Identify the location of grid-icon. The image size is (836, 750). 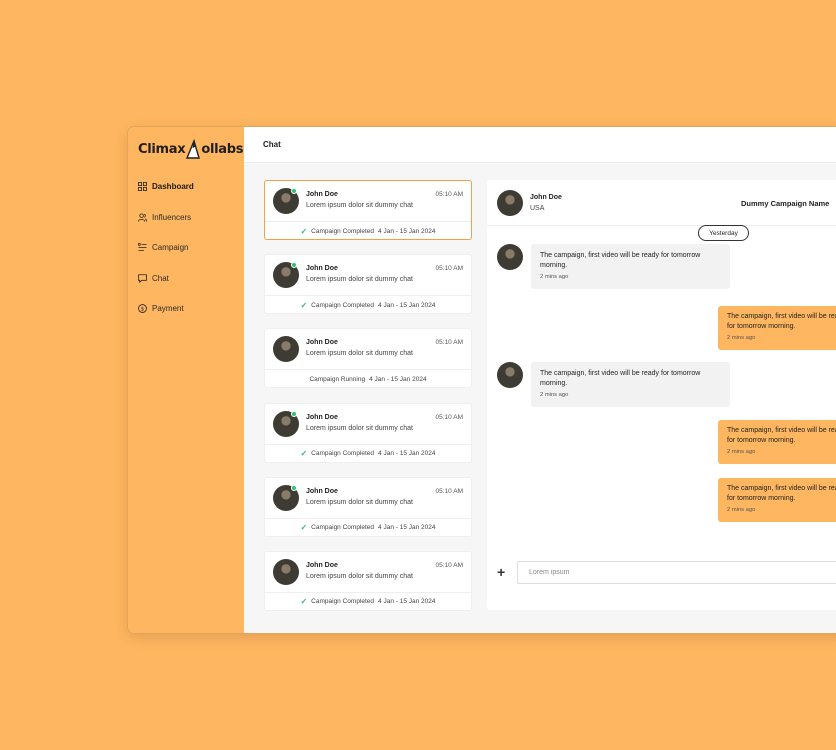
(142, 186).